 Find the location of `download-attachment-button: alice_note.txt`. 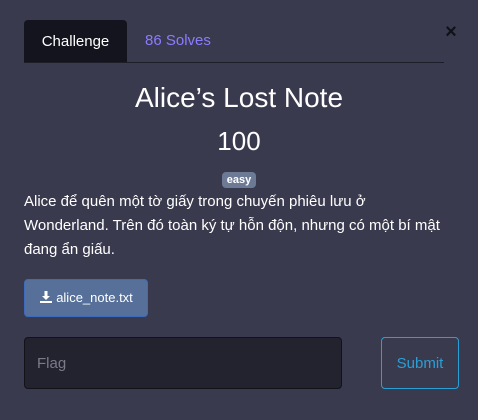

download-attachment-button: alice_note.txt is located at coordinates (86, 298).